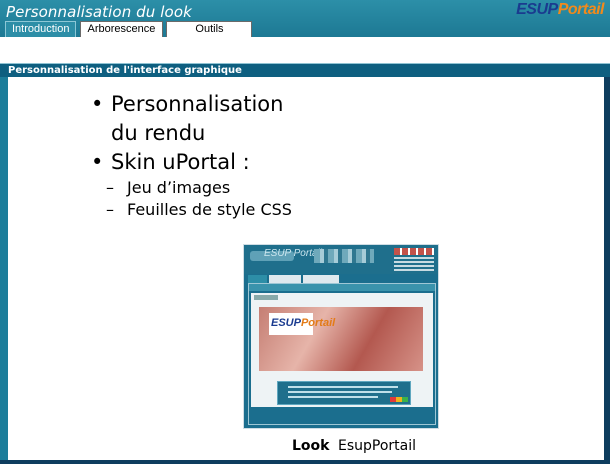 The image size is (610, 464). I want to click on sub-bullet-item: – Feuilles de style CSS, so click(201, 210).